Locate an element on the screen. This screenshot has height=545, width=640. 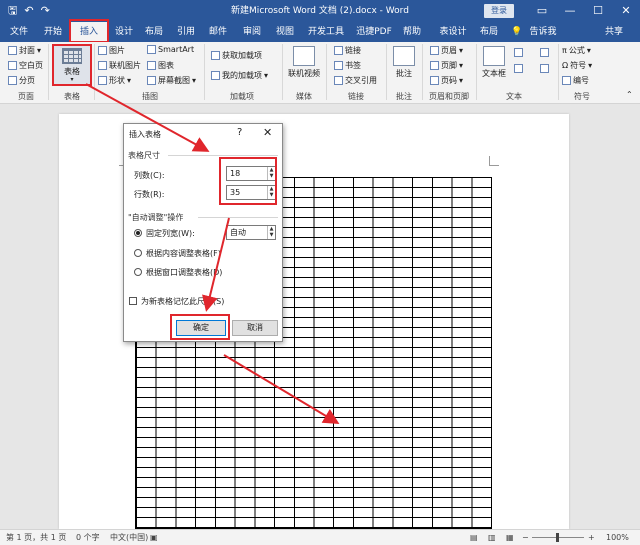
smartart-button: SmartArt is located at coordinates (170, 49).